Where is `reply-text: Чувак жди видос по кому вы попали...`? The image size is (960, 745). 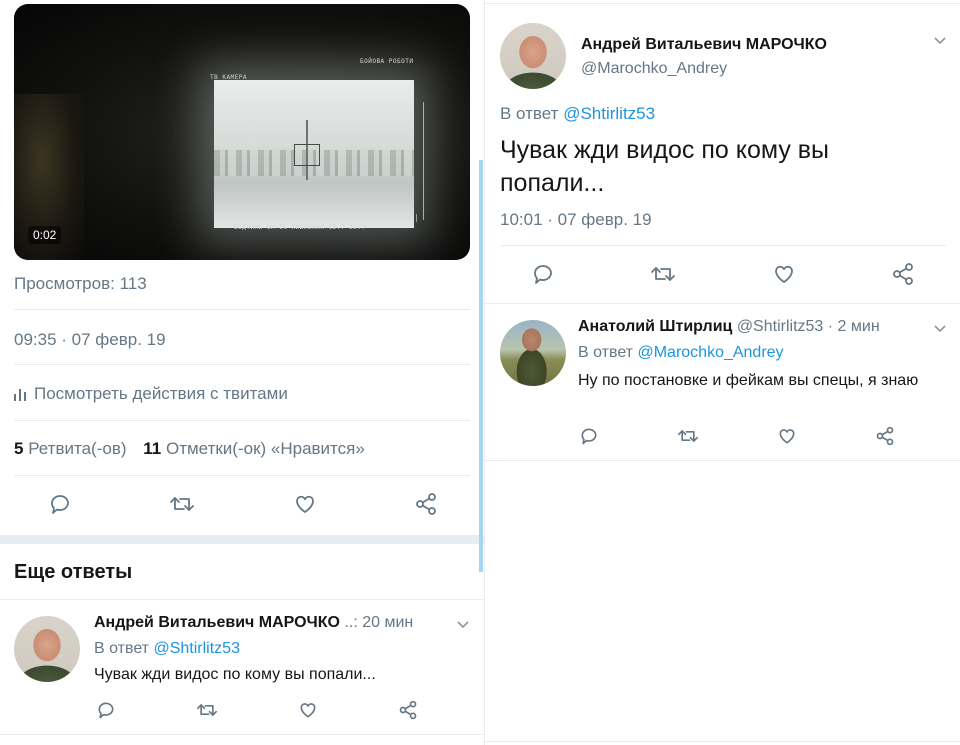 reply-text: Чувак жди видос по кому вы попали... is located at coordinates (235, 674).